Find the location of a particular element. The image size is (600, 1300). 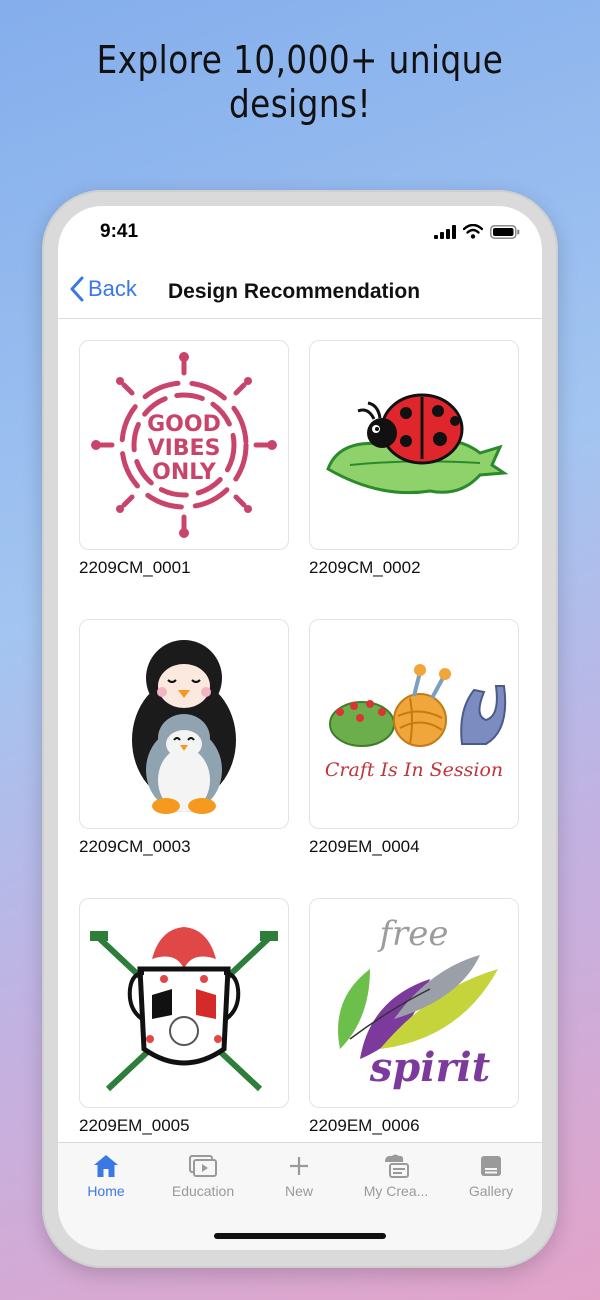

navigation-bar: Back Design Recommendation is located at coordinates (300, 292).